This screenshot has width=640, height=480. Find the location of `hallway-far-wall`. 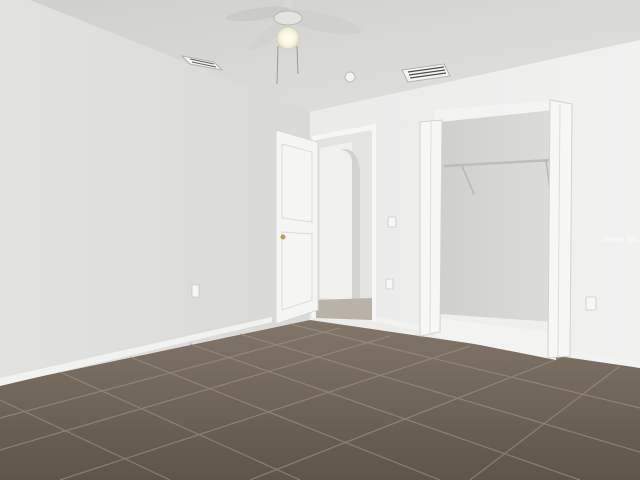

hallway-far-wall is located at coordinates (336, 221).